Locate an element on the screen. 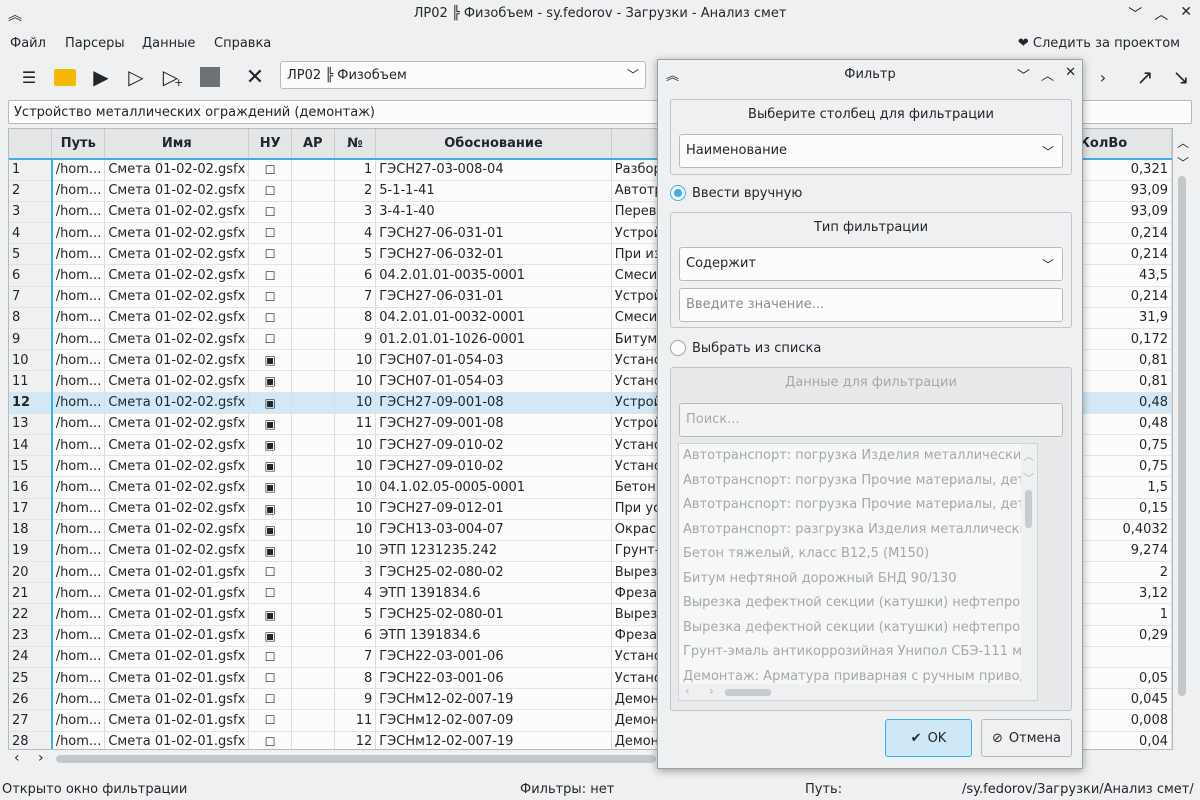  cancel-button: ⊘ Отмена is located at coordinates (1026, 738).